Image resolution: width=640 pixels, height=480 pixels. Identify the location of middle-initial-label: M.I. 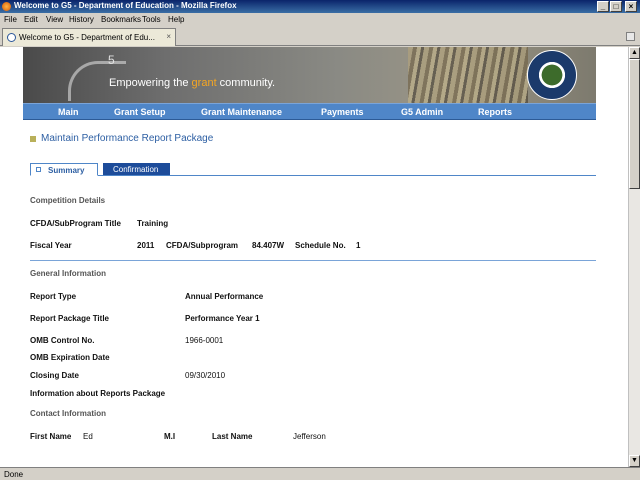
(170, 436).